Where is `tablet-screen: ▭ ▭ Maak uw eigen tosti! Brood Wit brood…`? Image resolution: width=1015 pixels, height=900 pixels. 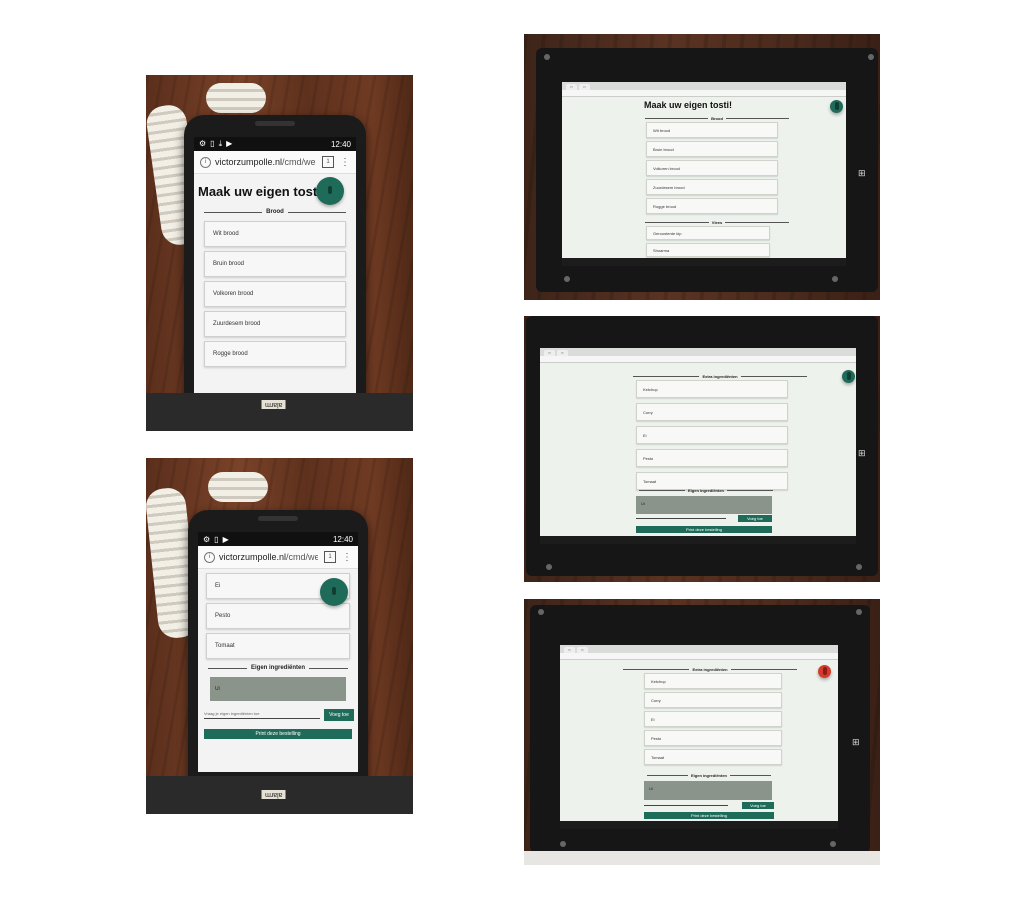 tablet-screen: ▭ ▭ Maak uw eigen tosti! Brood Wit brood… is located at coordinates (704, 174).